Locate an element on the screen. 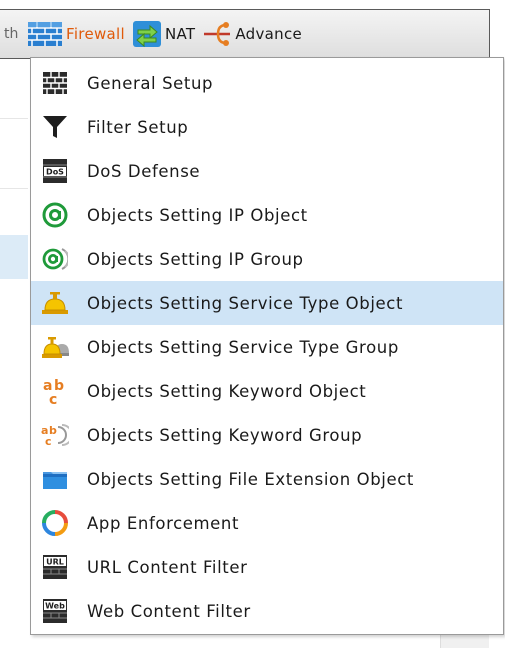 The height and width of the screenshot is (648, 505). tab-firewall: Firewall is located at coordinates (75, 34).